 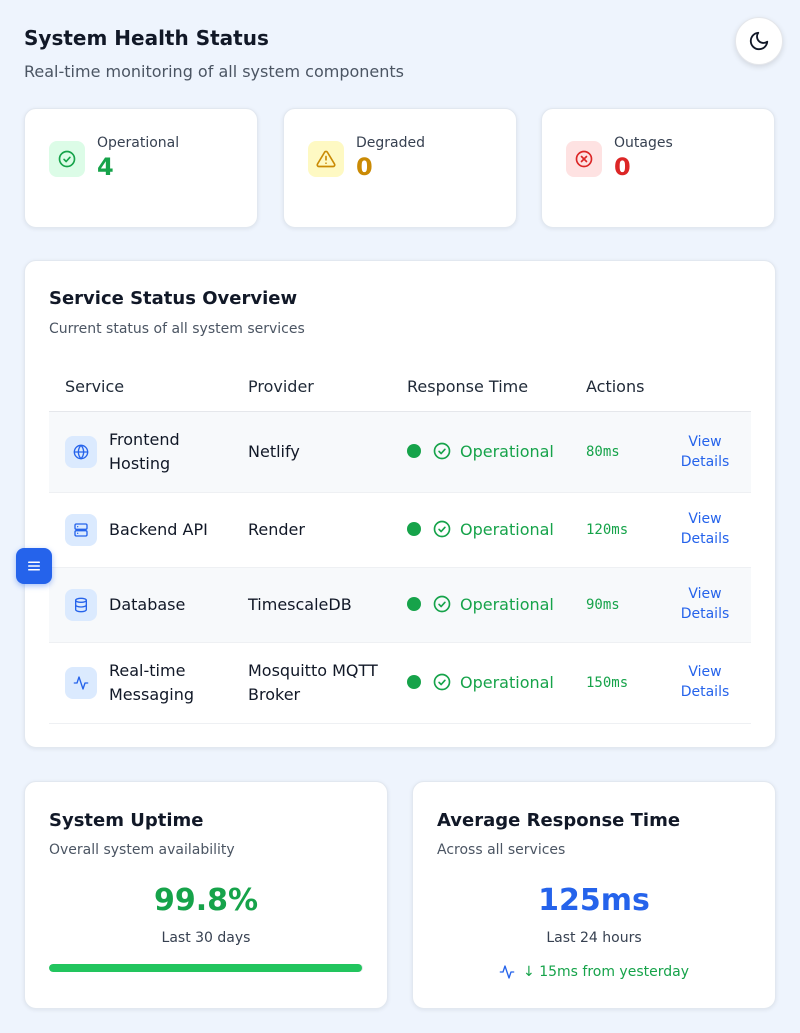 What do you see at coordinates (142, 850) in the screenshot?
I see `uptime-subtitle: Overall system availability` at bounding box center [142, 850].